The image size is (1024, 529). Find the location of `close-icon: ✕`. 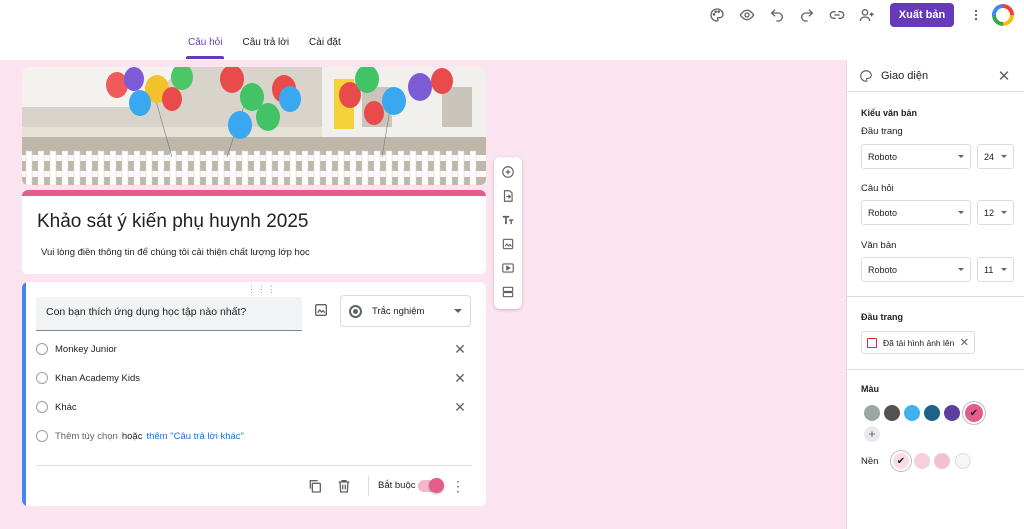

close-icon: ✕ is located at coordinates (1004, 76).